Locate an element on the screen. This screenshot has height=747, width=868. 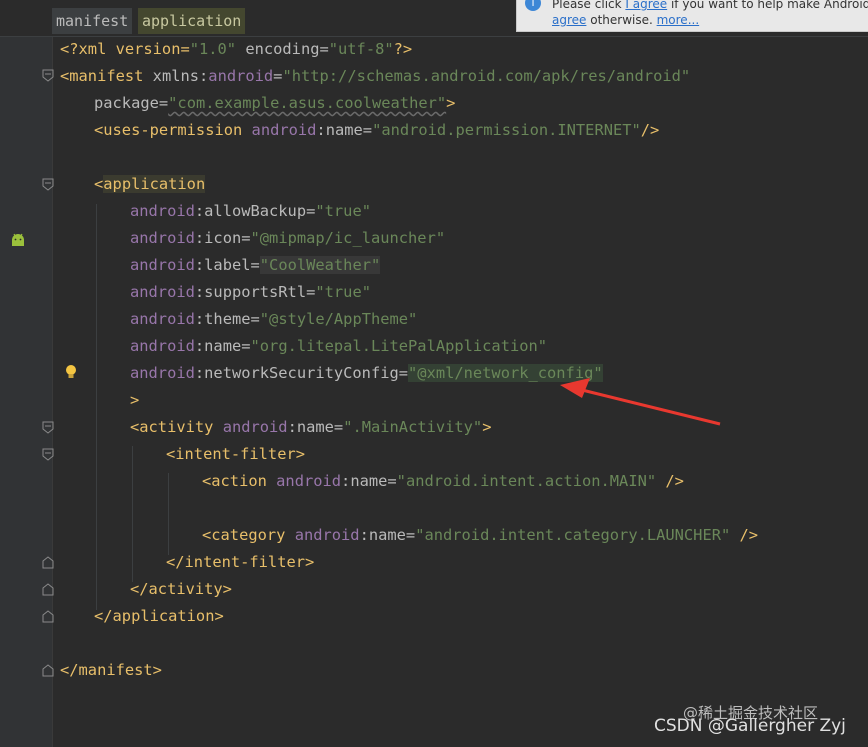
watermark-csdn: CSDN @Gallergher Zyj is located at coordinates (750, 726).